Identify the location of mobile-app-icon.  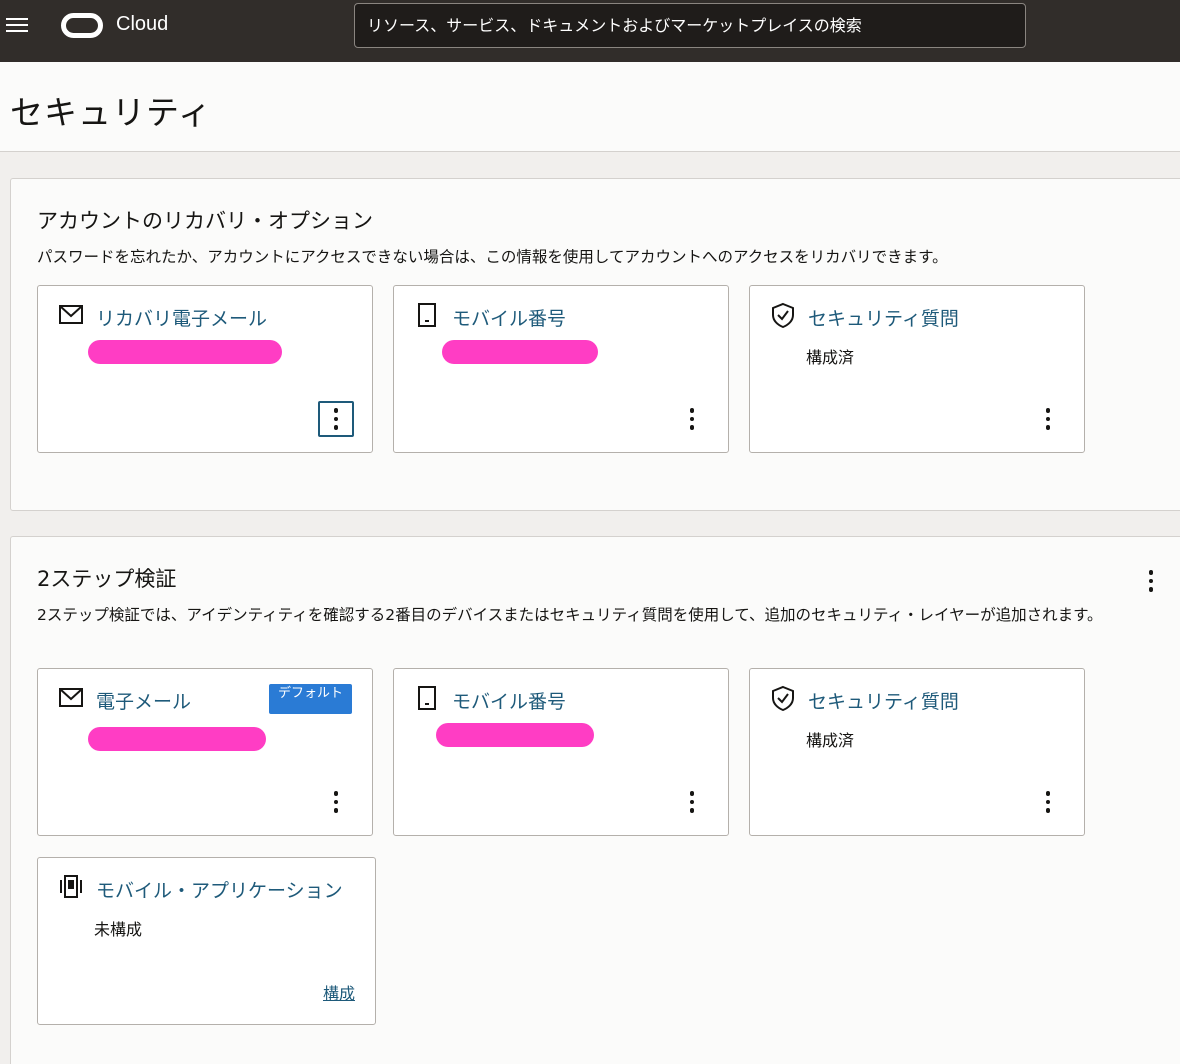
(71, 886).